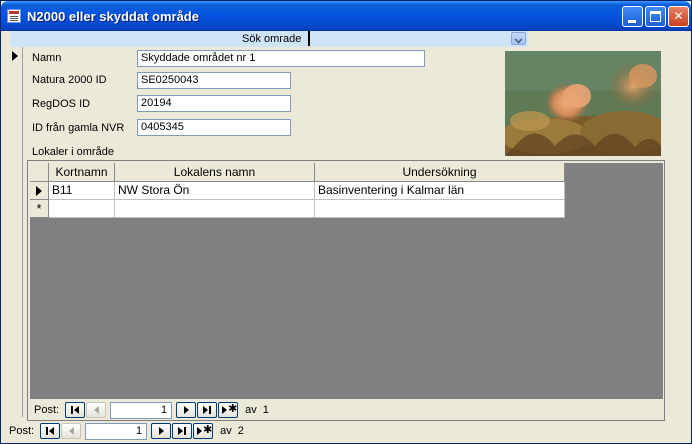 The height and width of the screenshot is (444, 692). Describe the element at coordinates (632, 21) in the screenshot. I see `minimize-icon` at that location.